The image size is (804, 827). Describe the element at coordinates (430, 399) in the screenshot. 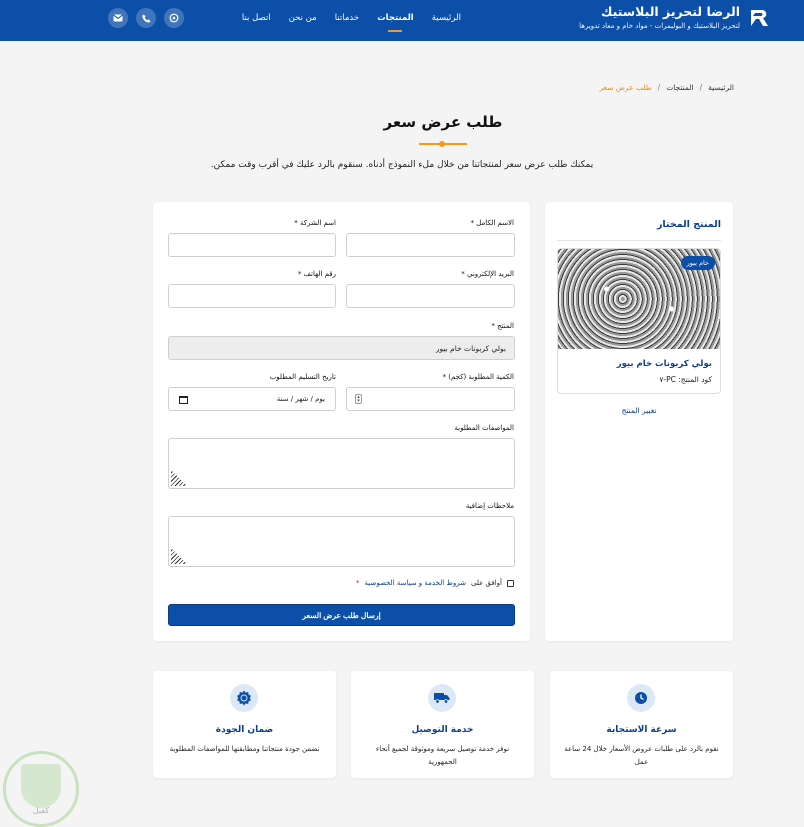

I see `quantity-input: ▴ ▾` at that location.